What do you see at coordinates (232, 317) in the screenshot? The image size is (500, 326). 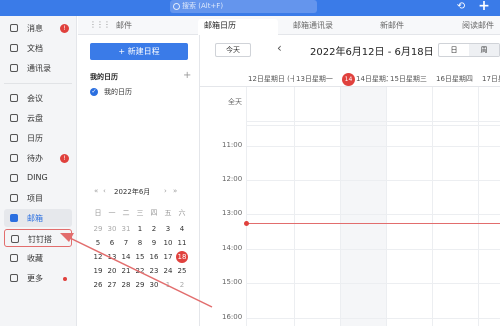 I see `hour-label: 16:00` at bounding box center [232, 317].